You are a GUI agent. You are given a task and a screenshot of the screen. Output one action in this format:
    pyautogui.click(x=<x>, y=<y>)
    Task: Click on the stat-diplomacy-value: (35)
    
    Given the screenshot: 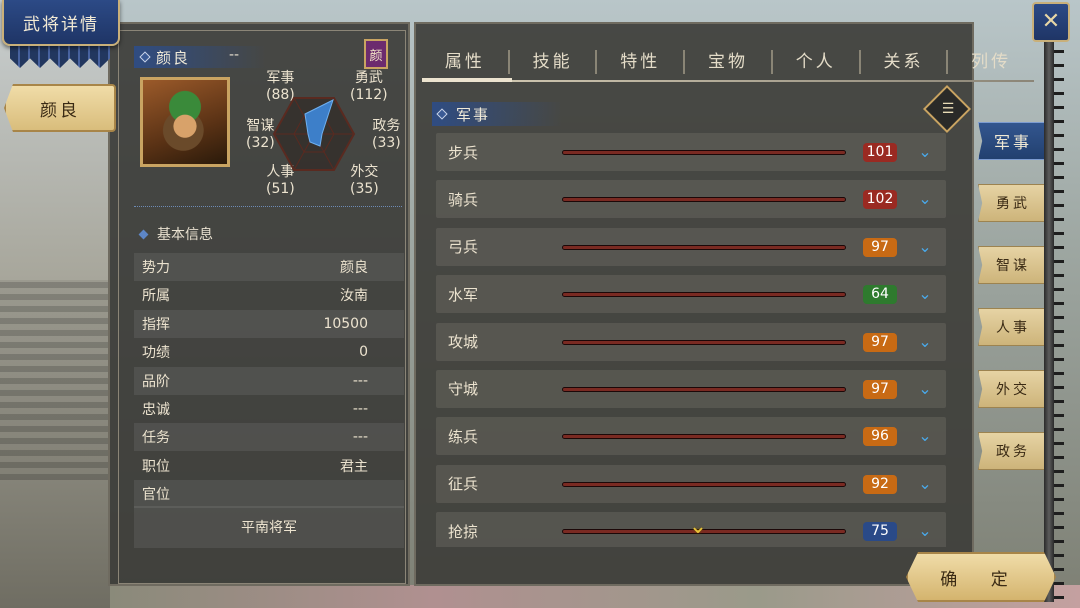 What is the action you would take?
    pyautogui.click(x=364, y=189)
    